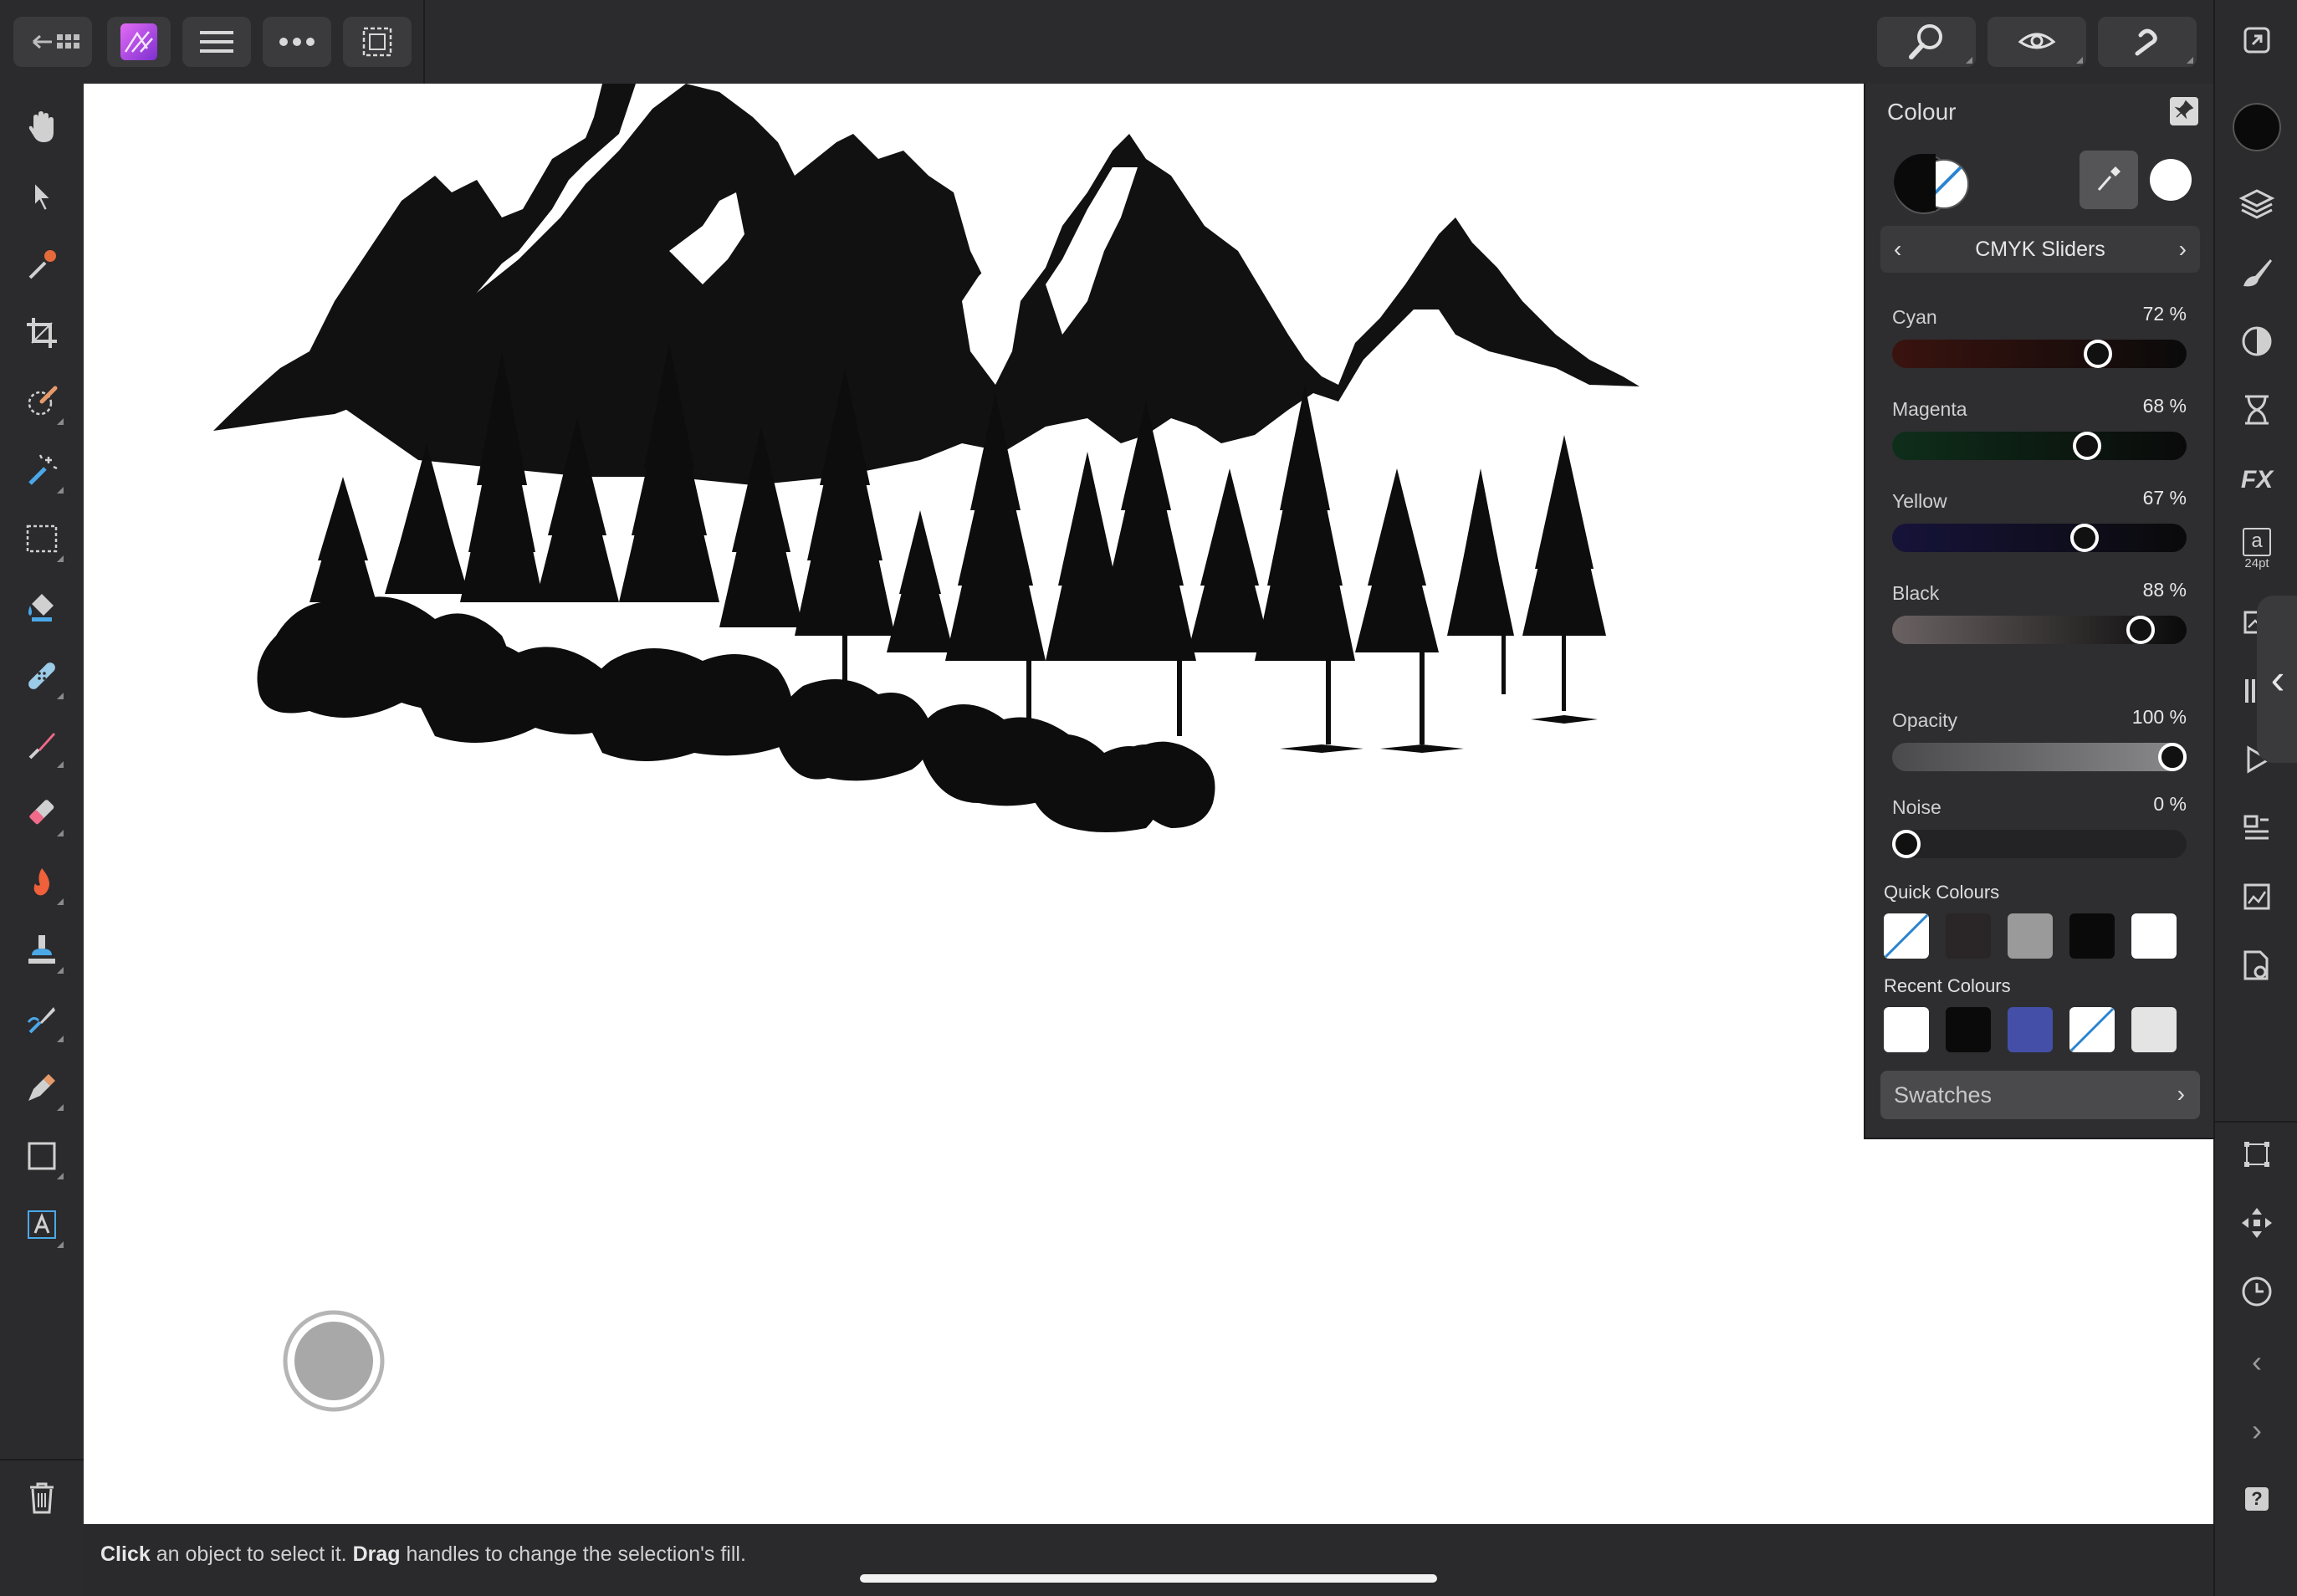 The image size is (2297, 1596). Describe the element at coordinates (2165, 590) in the screenshot. I see `black-value: 88 %` at that location.